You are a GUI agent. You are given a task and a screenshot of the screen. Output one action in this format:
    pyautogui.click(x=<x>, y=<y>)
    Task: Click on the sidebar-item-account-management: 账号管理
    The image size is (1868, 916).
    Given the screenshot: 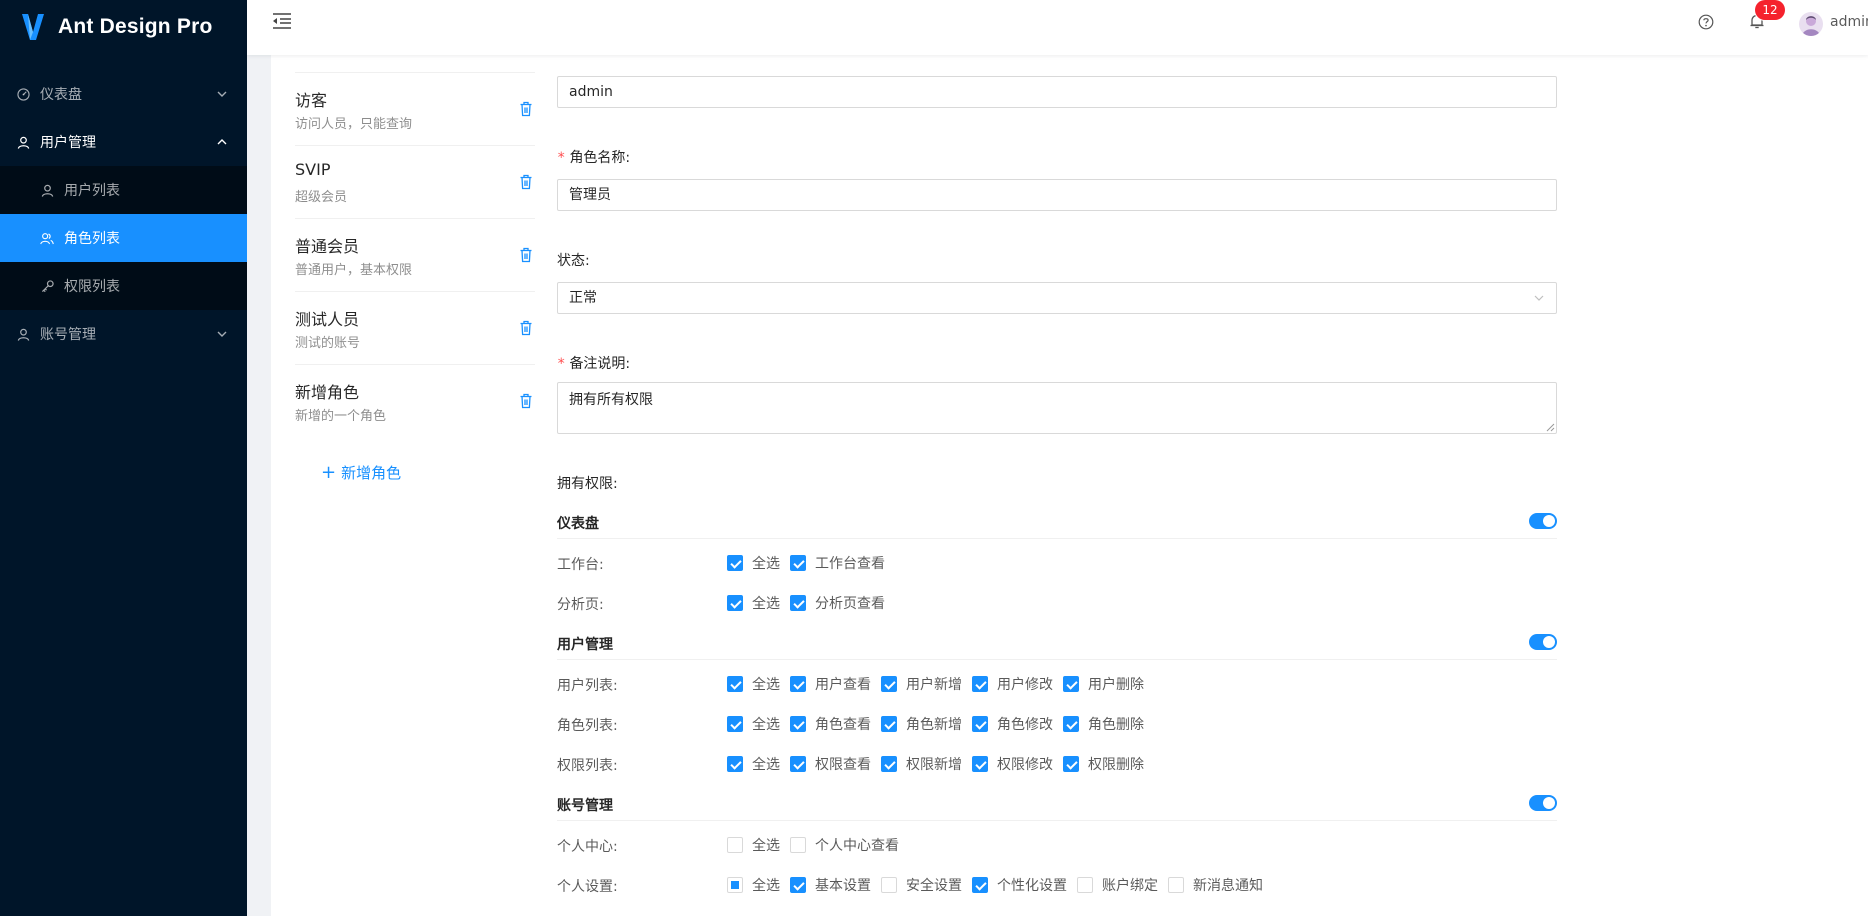 What is the action you would take?
    pyautogui.click(x=123, y=334)
    